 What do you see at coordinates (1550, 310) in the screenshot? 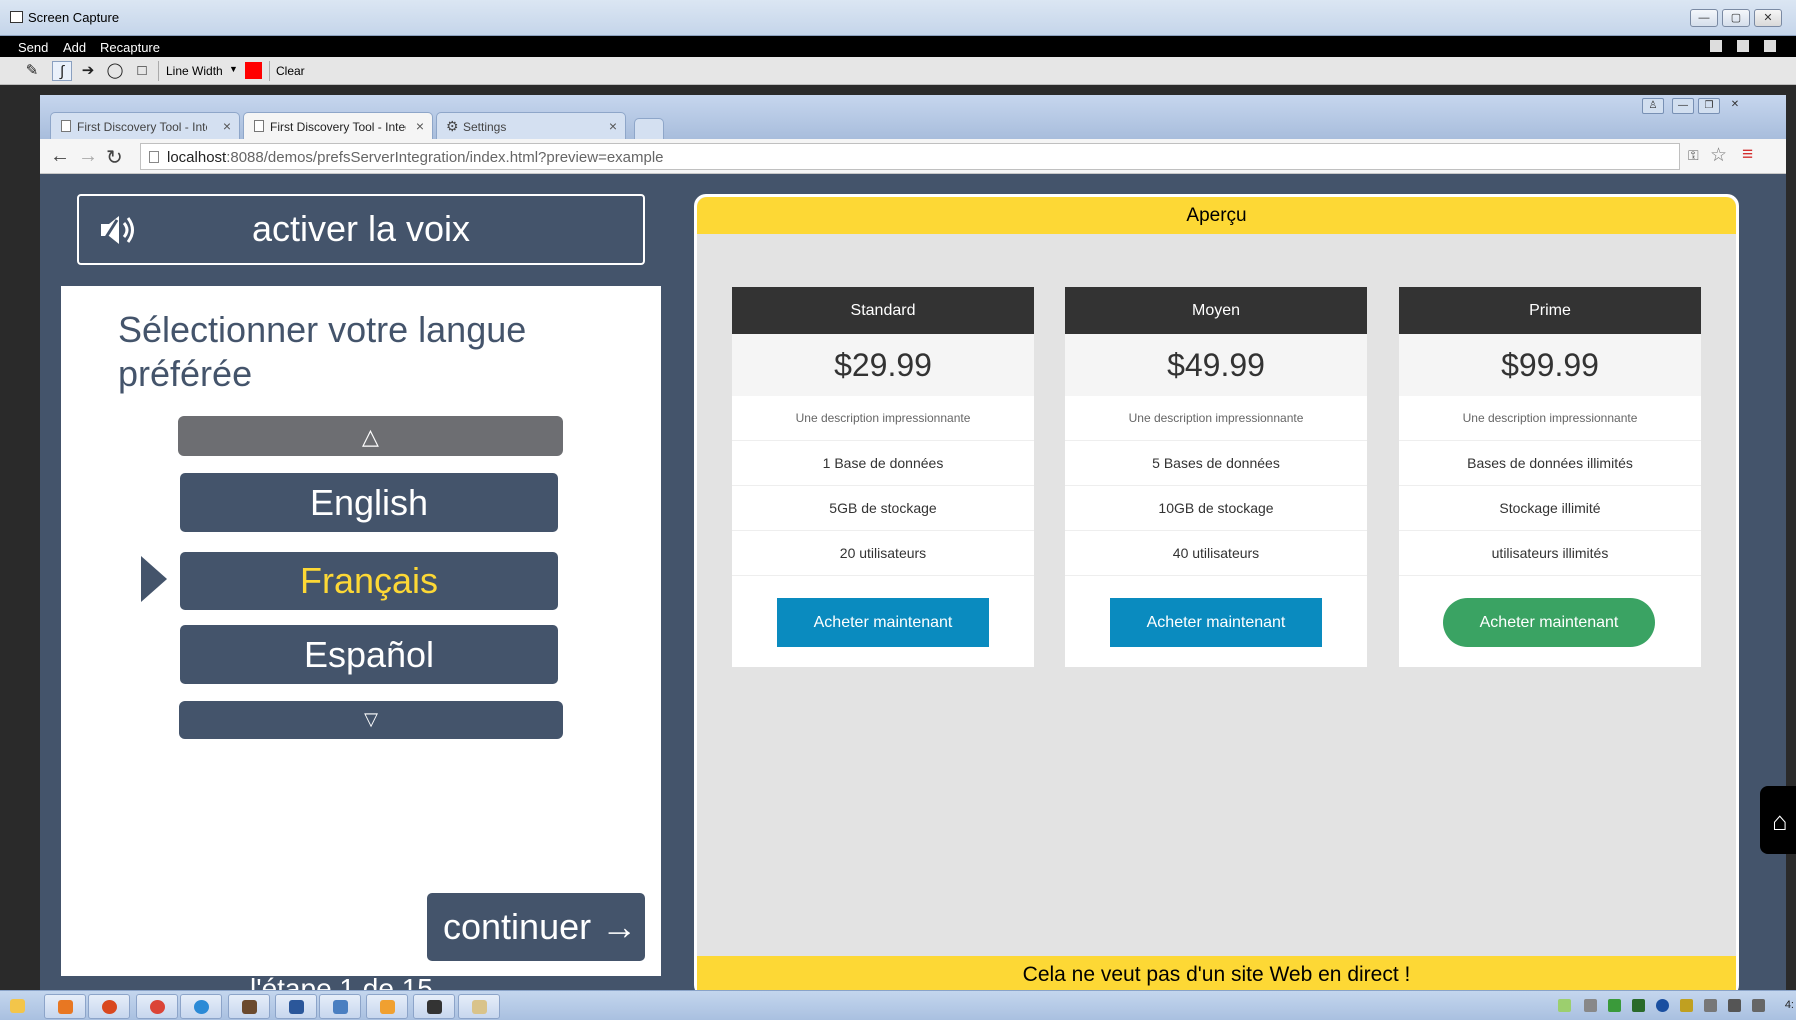
I see `plan-name: Prime` at bounding box center [1550, 310].